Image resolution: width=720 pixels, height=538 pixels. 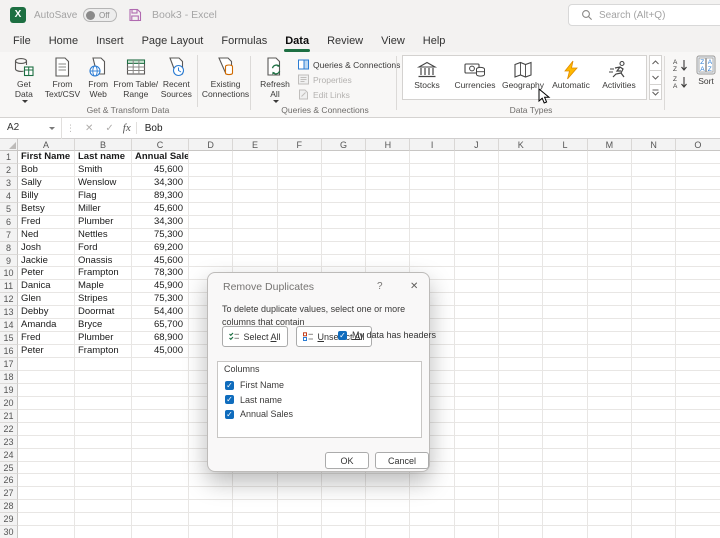 I want to click on stocks-button: Stocks, so click(x=427, y=77).